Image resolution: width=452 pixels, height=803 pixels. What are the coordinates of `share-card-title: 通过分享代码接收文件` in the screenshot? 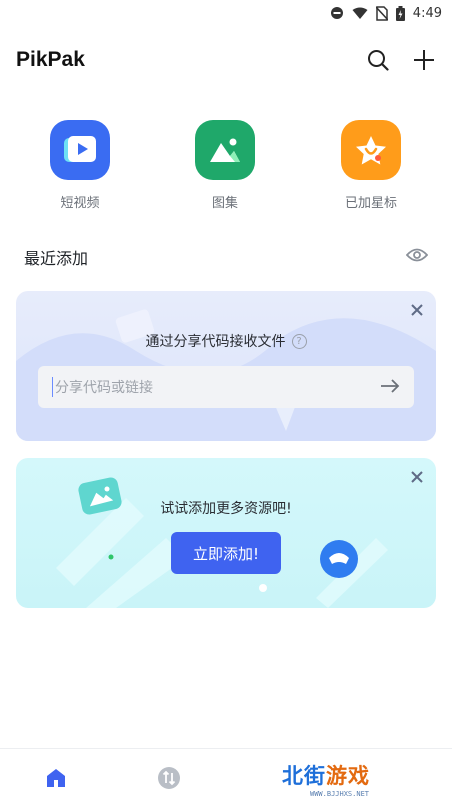 It's located at (215, 342).